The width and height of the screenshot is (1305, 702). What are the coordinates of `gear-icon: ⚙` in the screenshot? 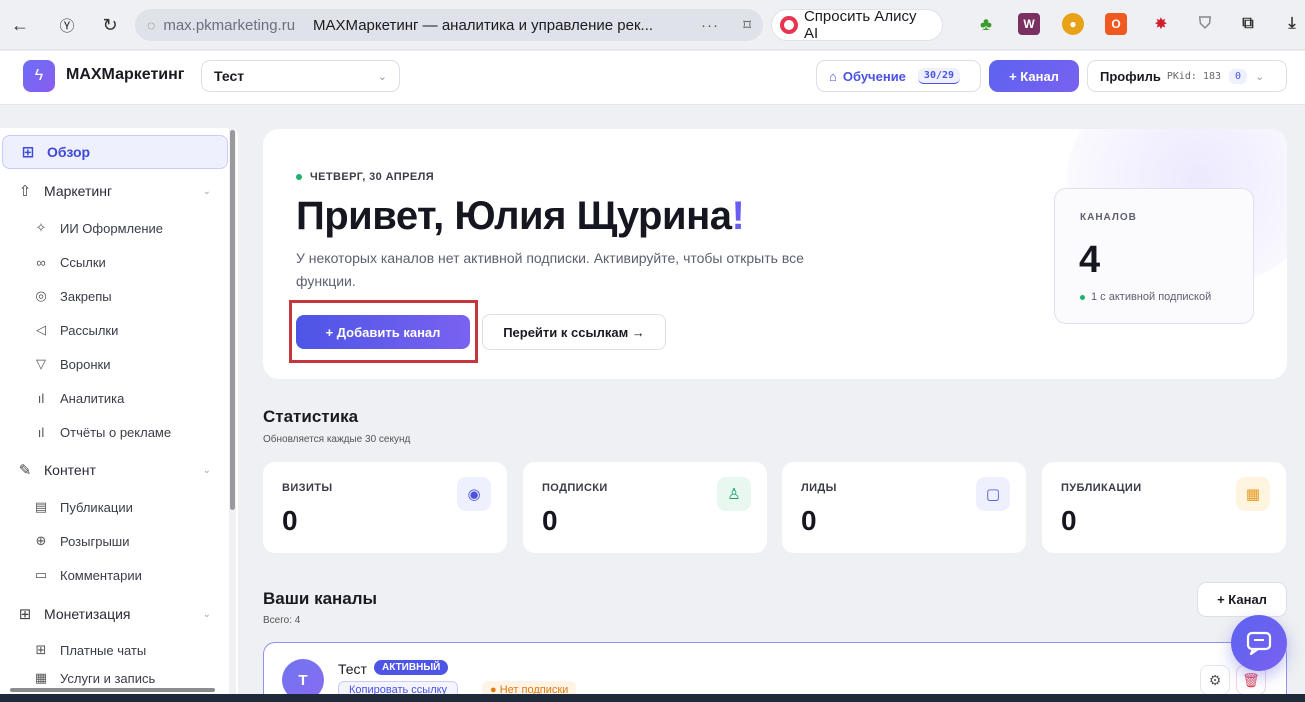 It's located at (1215, 680).